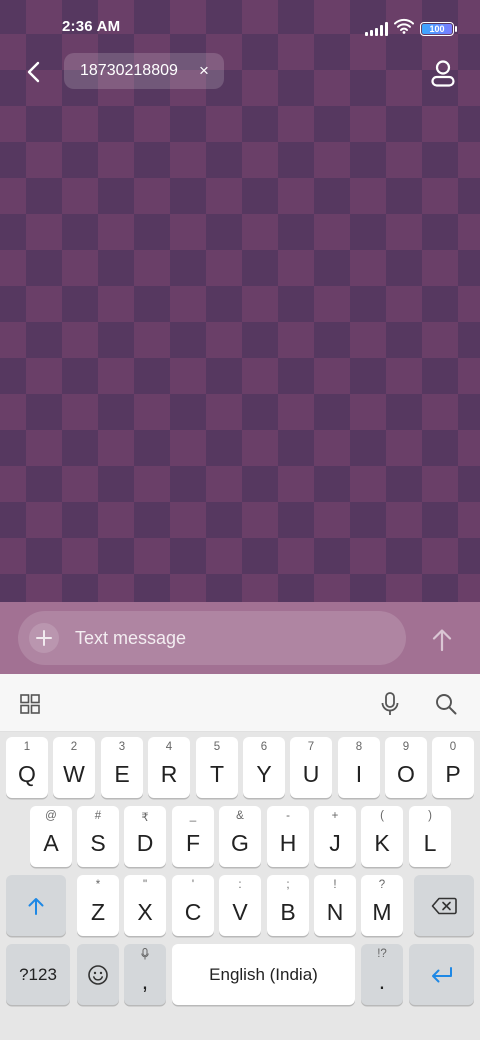 This screenshot has height=1040, width=480. I want to click on key-hint: -, so click(288, 816).